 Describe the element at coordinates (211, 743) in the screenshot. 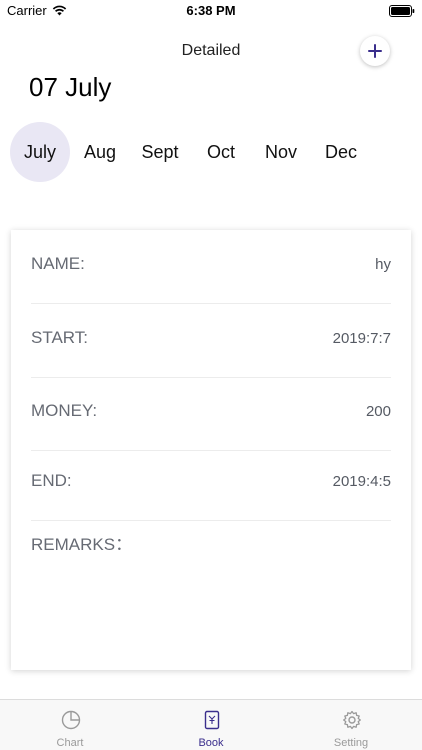

I see `tab-book-label: Book` at that location.